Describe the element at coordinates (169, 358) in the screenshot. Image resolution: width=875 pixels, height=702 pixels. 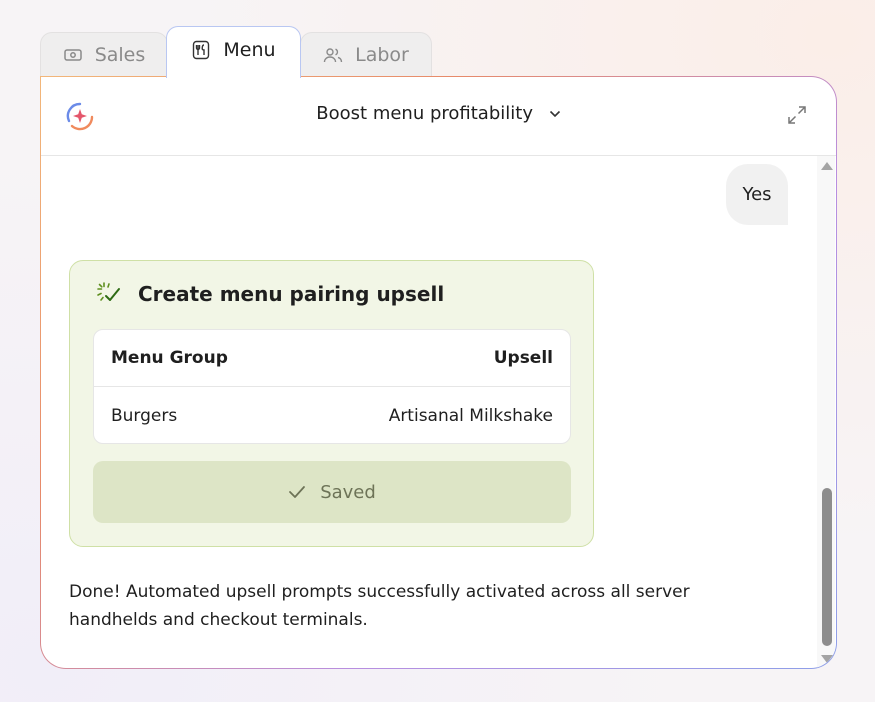
I see `column-header-menu-group: Menu Group` at that location.